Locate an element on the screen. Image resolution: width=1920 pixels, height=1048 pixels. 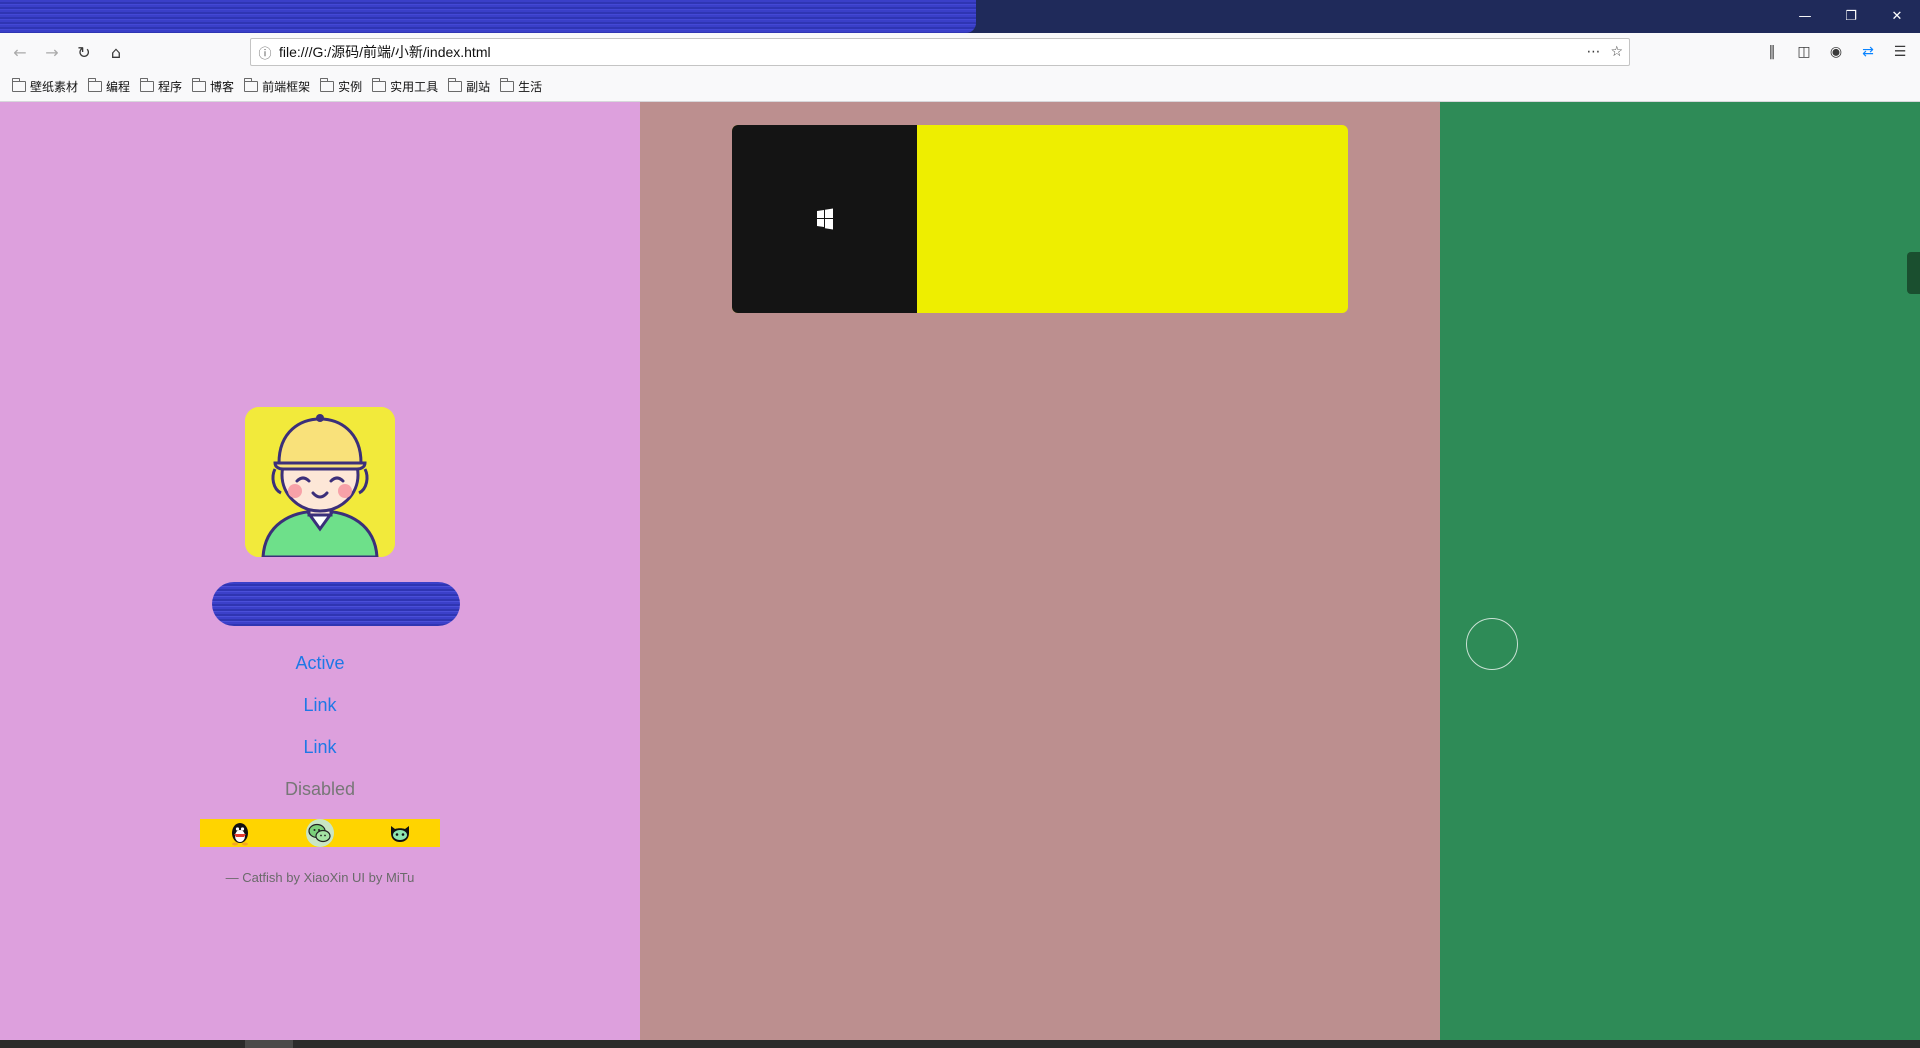
bookmark-folder: 副站 is located at coordinates (469, 86).